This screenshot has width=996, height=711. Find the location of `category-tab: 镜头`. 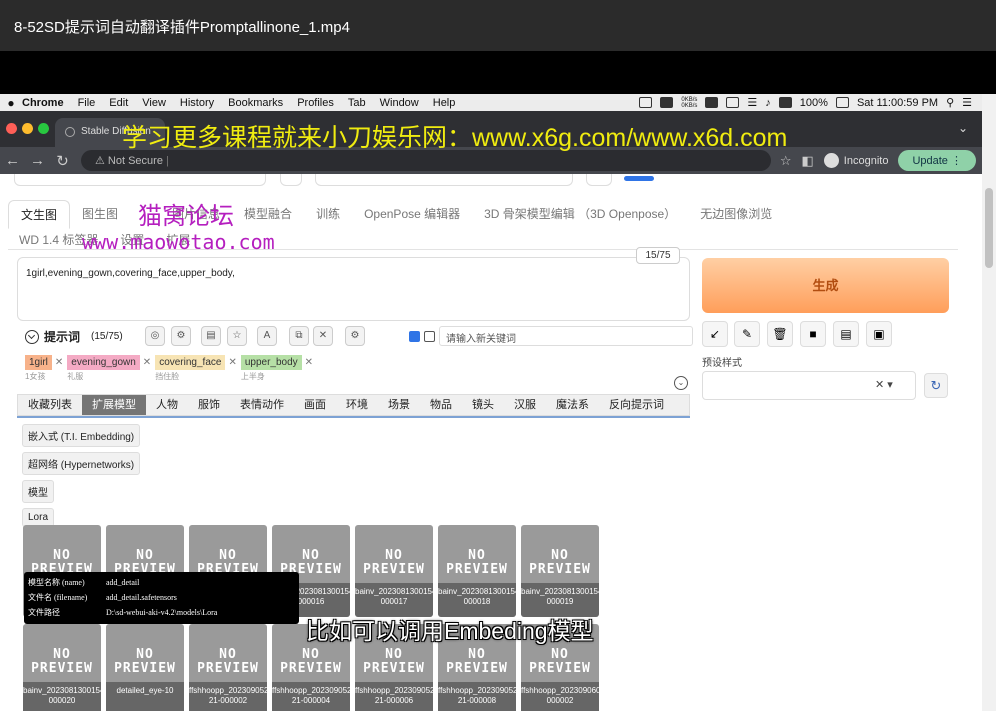

category-tab: 镜头 is located at coordinates (483, 405).